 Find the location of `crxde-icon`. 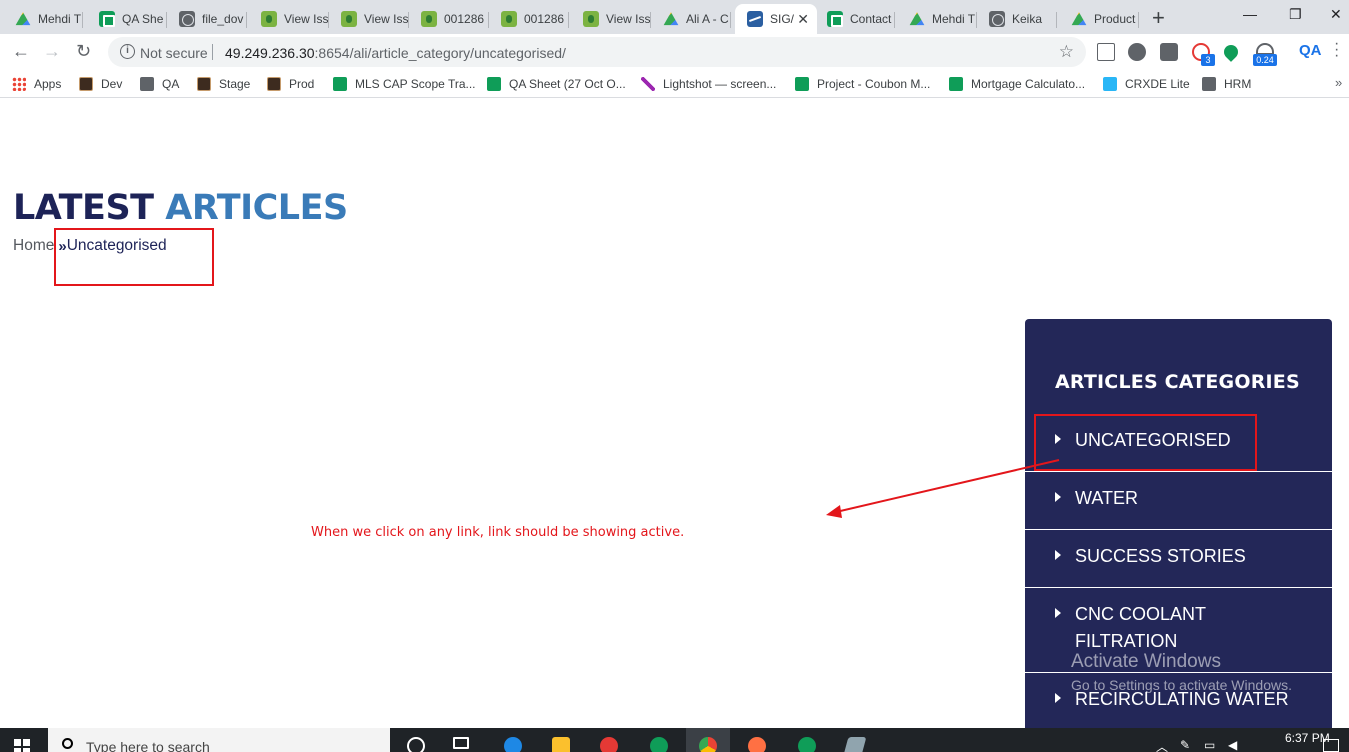

crxde-icon is located at coordinates (1110, 84).